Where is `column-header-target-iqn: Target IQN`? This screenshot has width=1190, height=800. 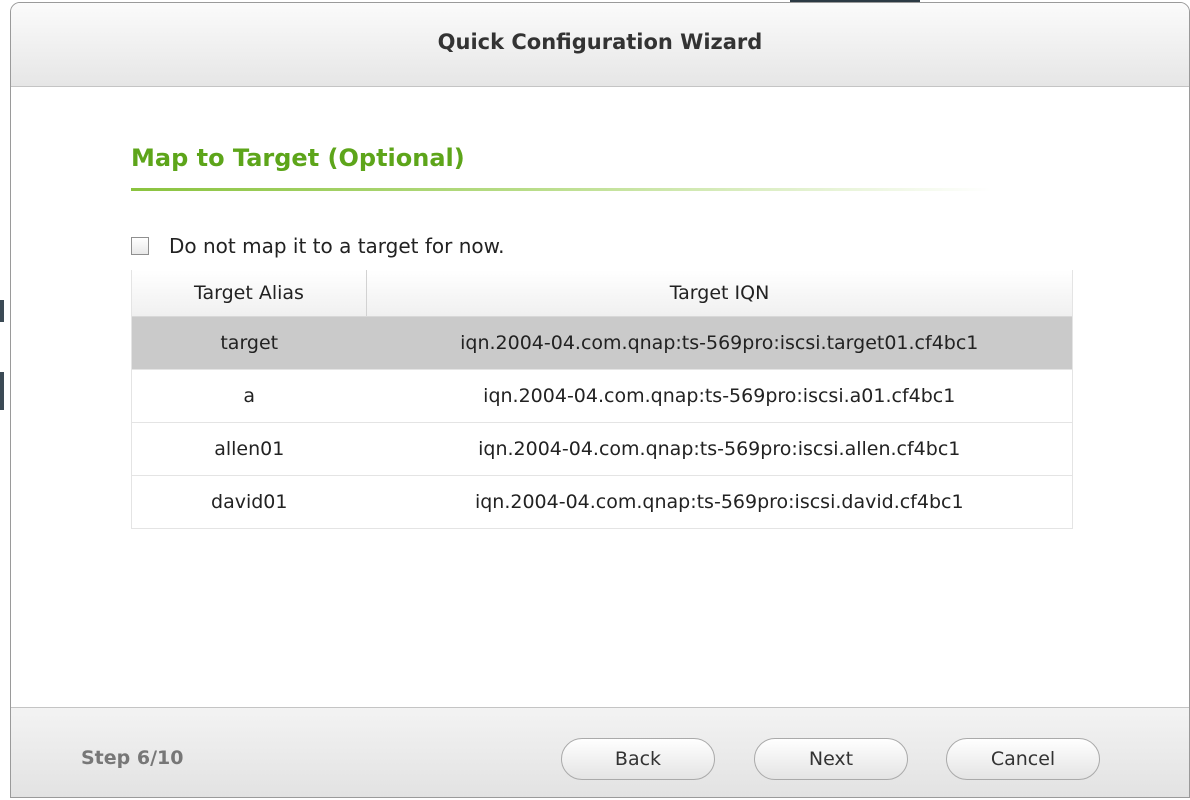
column-header-target-iqn: Target IQN is located at coordinates (719, 293).